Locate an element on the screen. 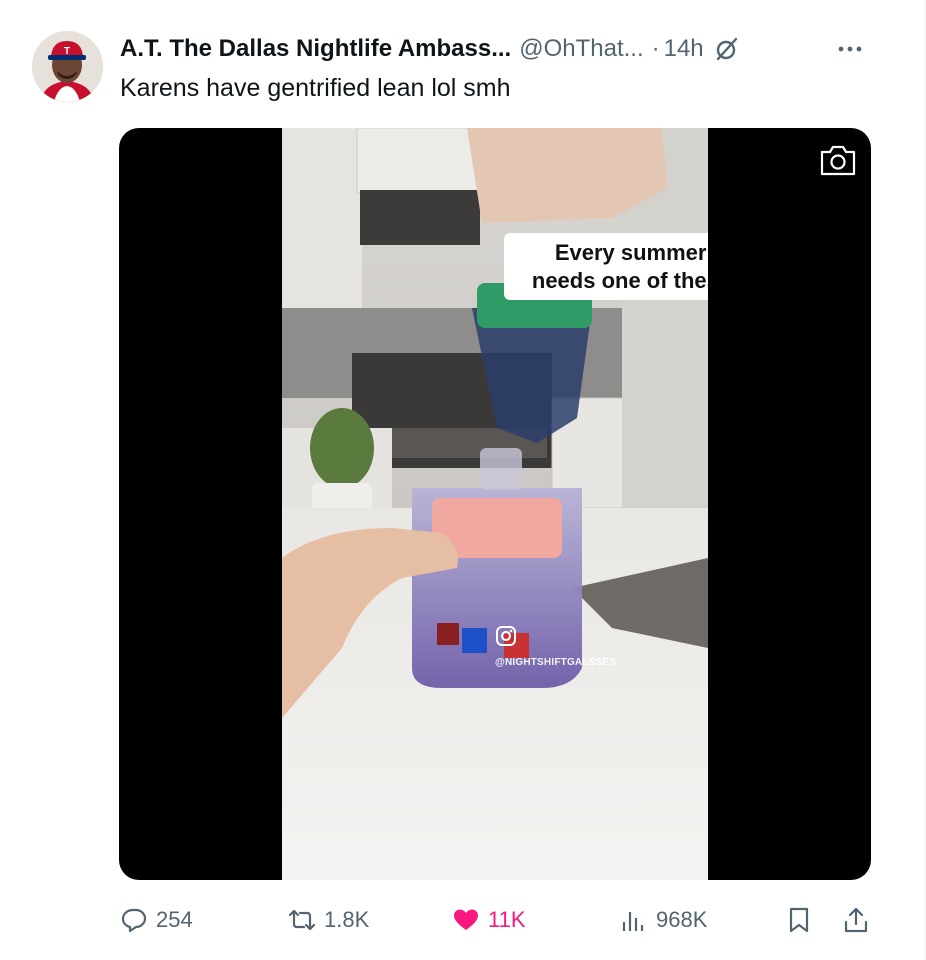 Image resolution: width=926 pixels, height=960 pixels. svg-text: T is located at coordinates (67, 51).